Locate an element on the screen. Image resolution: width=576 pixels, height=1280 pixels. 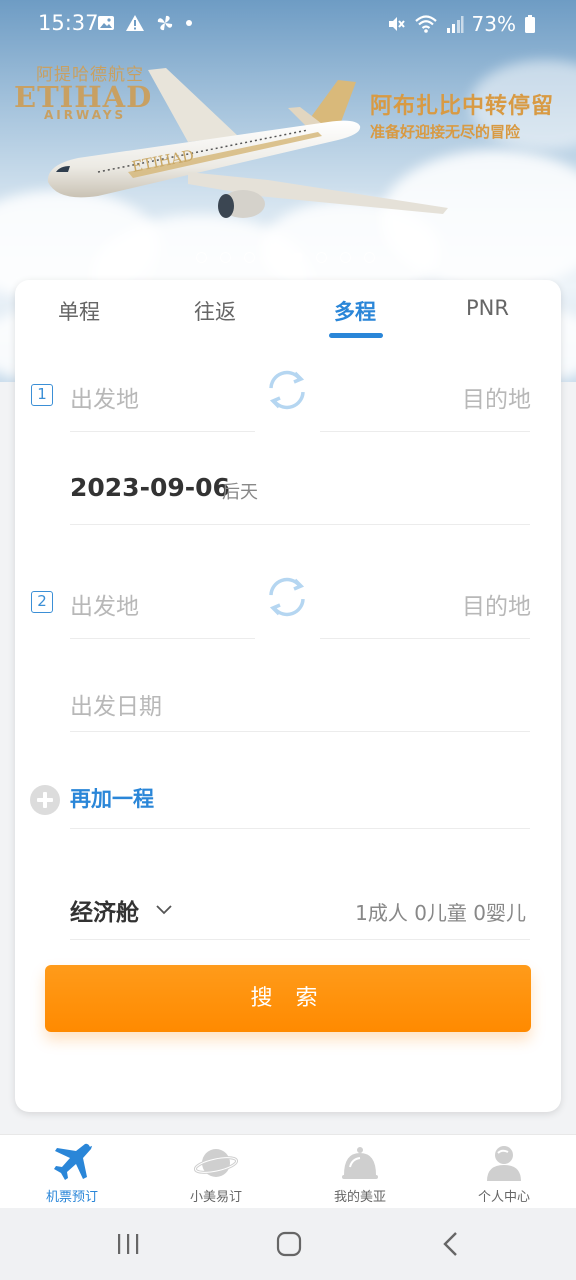
nav-xiaomei: 小美易订 is located at coordinates (216, 1172).